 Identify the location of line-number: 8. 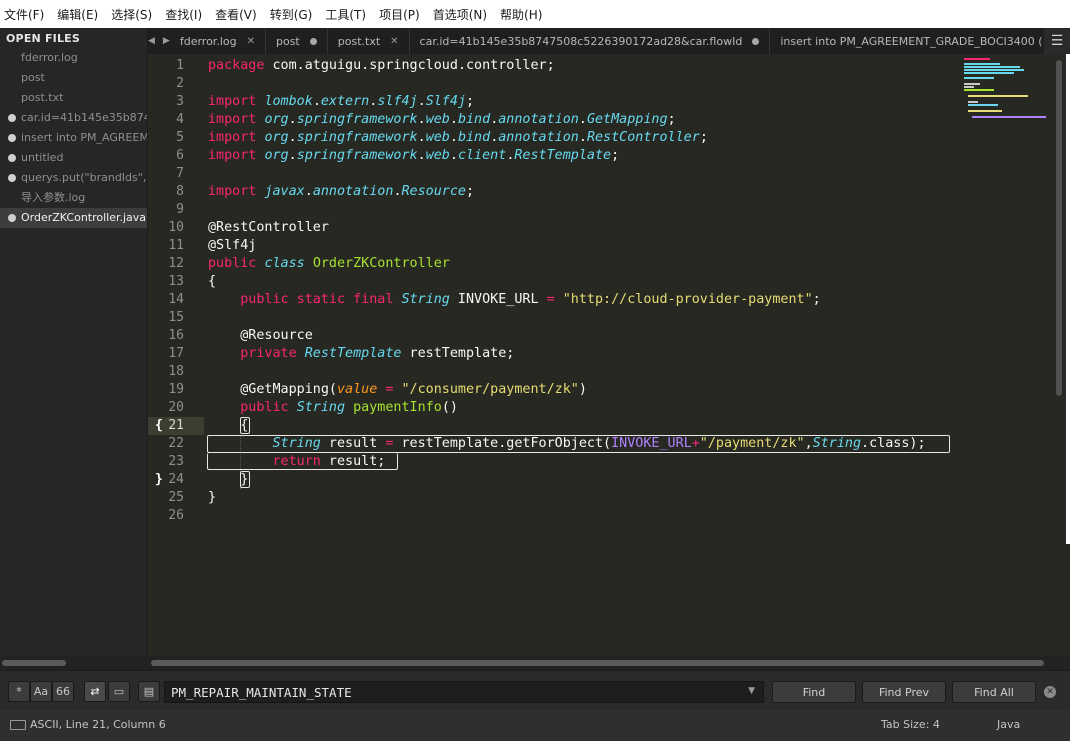
(180, 191).